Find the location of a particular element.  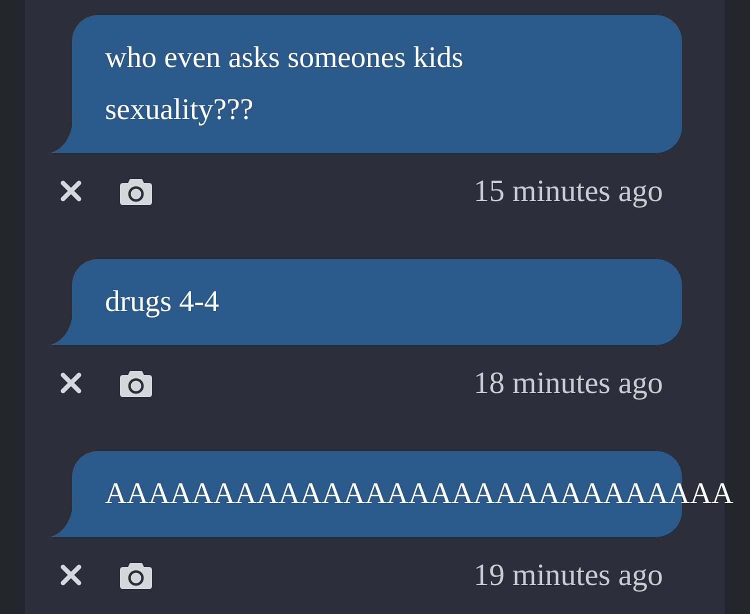

timestamp: 19 minutes ago is located at coordinates (568, 575).